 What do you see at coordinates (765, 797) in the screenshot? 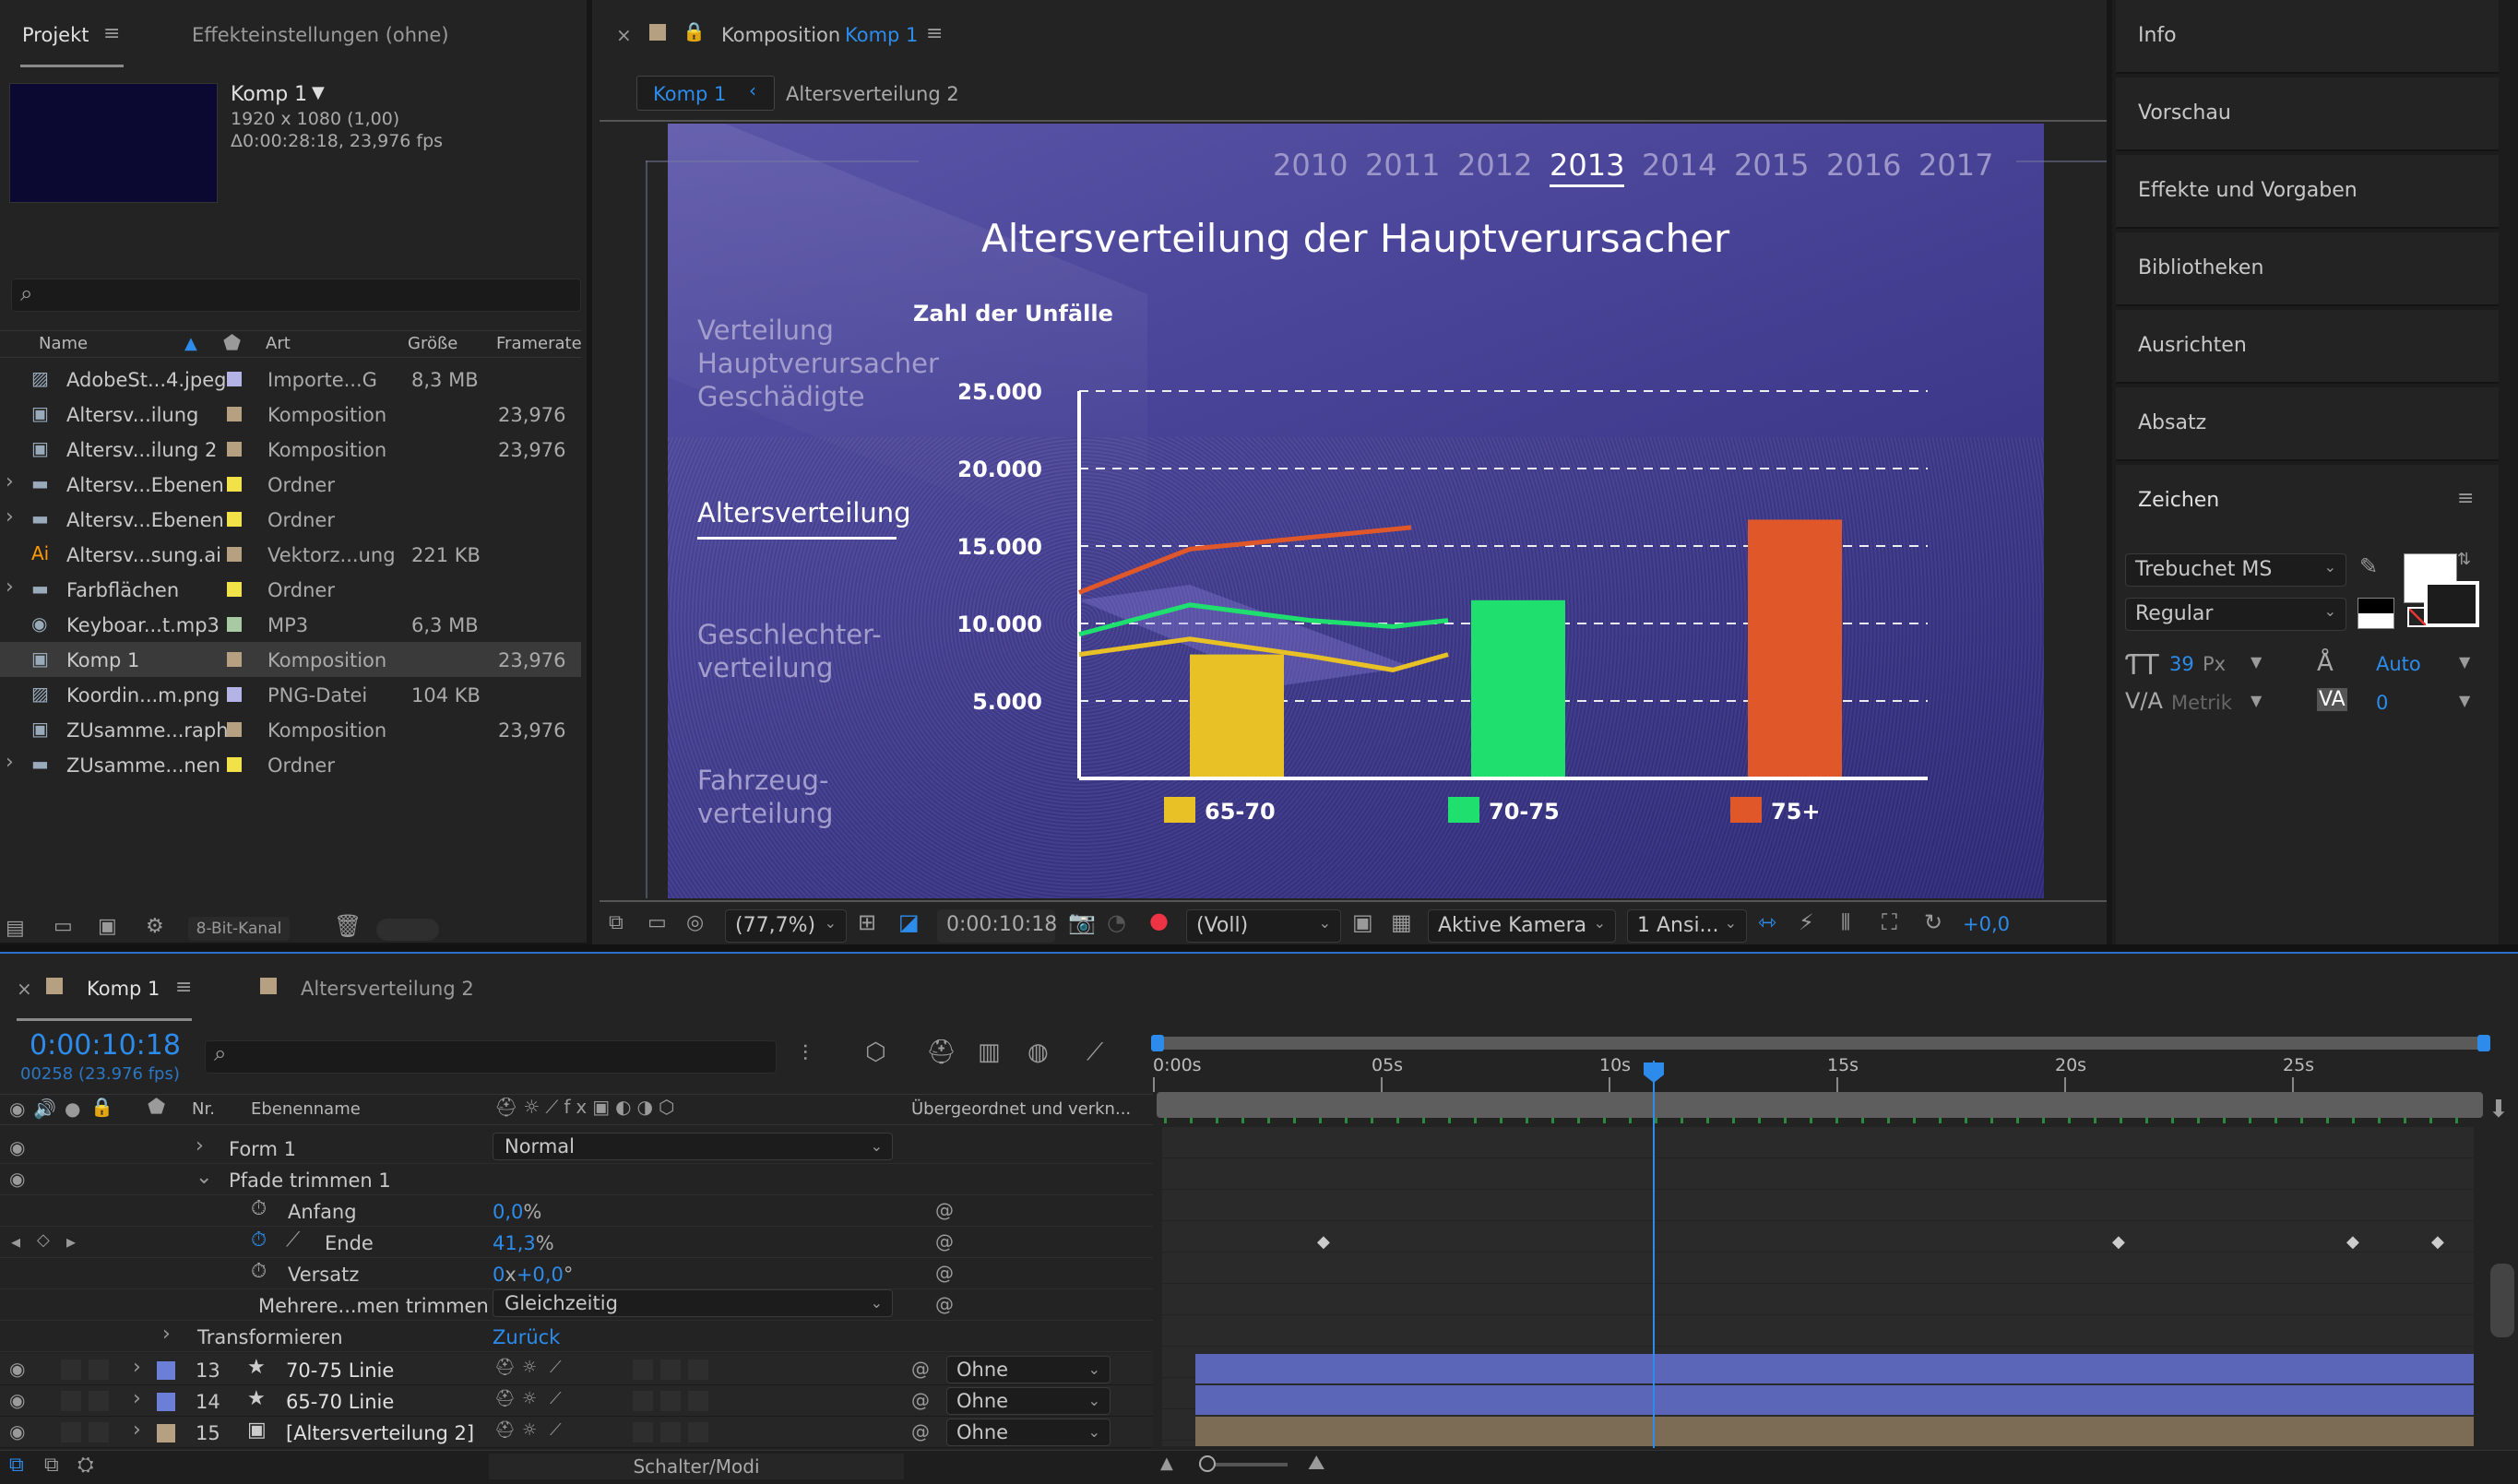
I see `comp-menu-item: Fahrzeug-verteilung` at bounding box center [765, 797].